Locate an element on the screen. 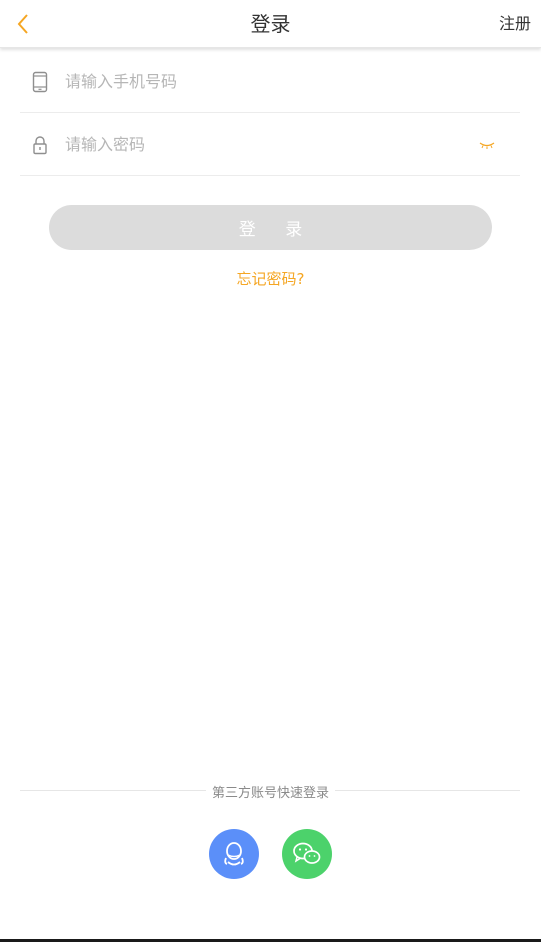  lock-icon is located at coordinates (40, 145).